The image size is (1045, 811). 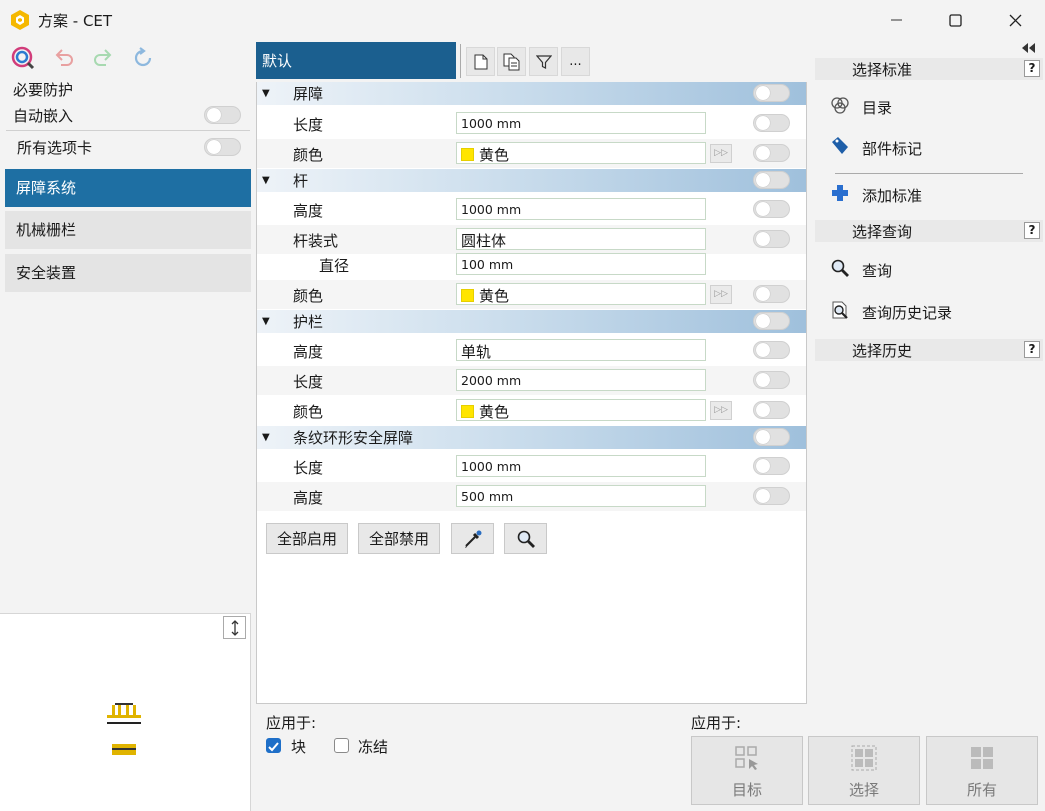 I want to click on new-document-icon, so click(x=480, y=61).